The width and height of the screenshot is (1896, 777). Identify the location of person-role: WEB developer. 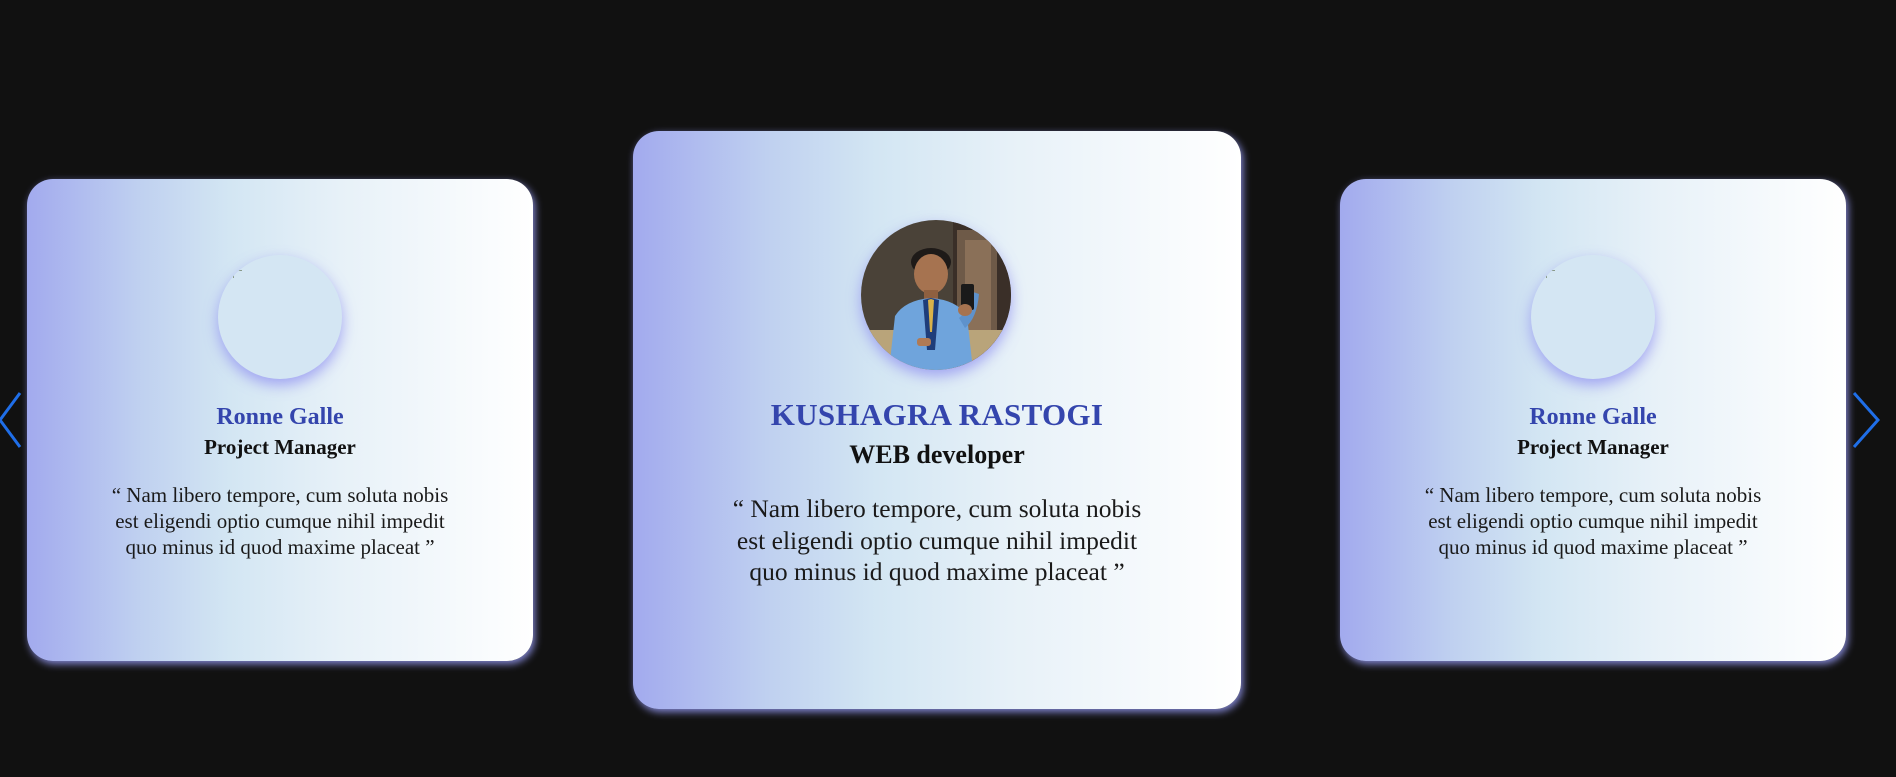
(937, 454).